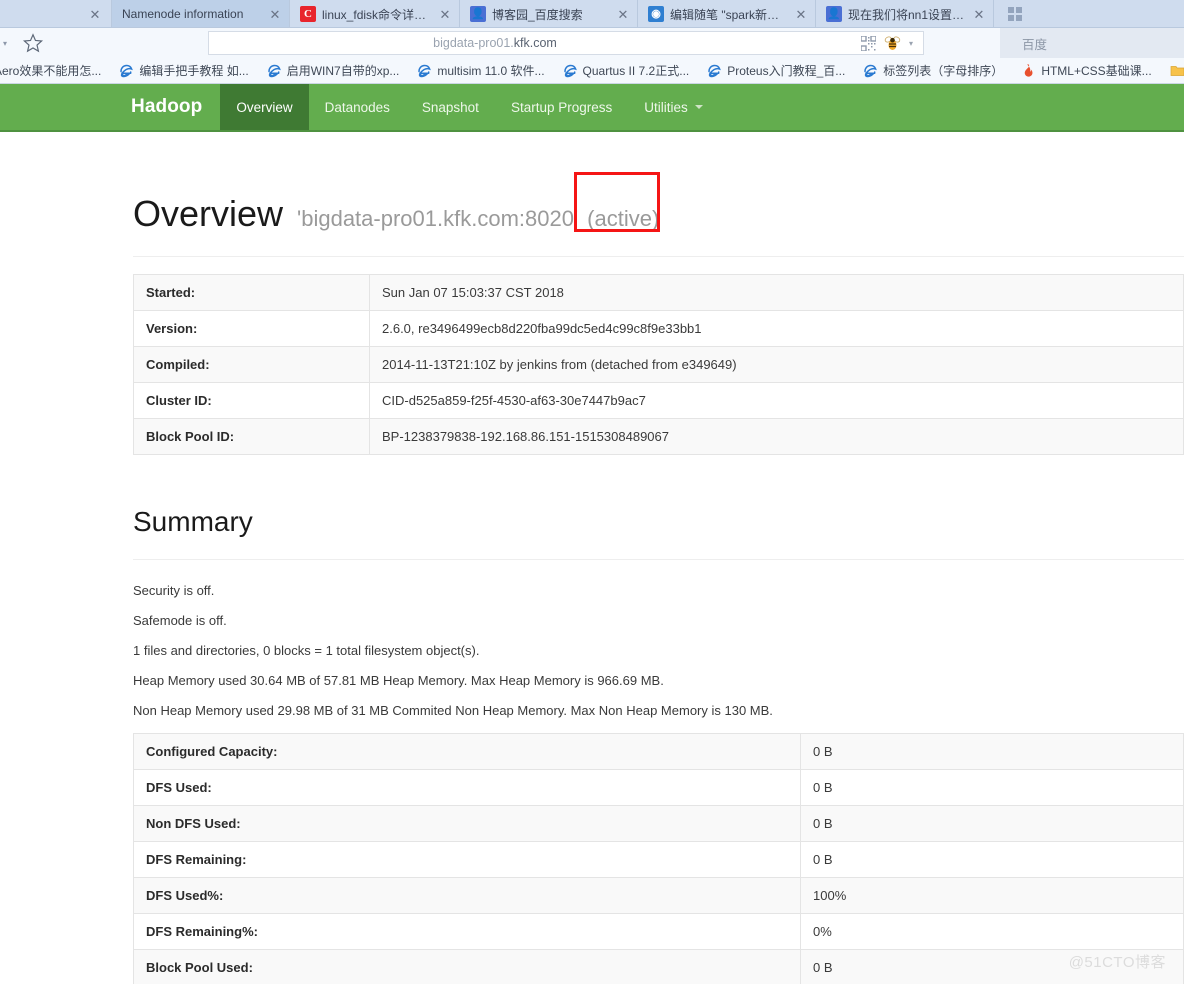 The height and width of the screenshot is (988, 1184). Describe the element at coordinates (1028, 70) in the screenshot. I see `flame-icon` at that location.